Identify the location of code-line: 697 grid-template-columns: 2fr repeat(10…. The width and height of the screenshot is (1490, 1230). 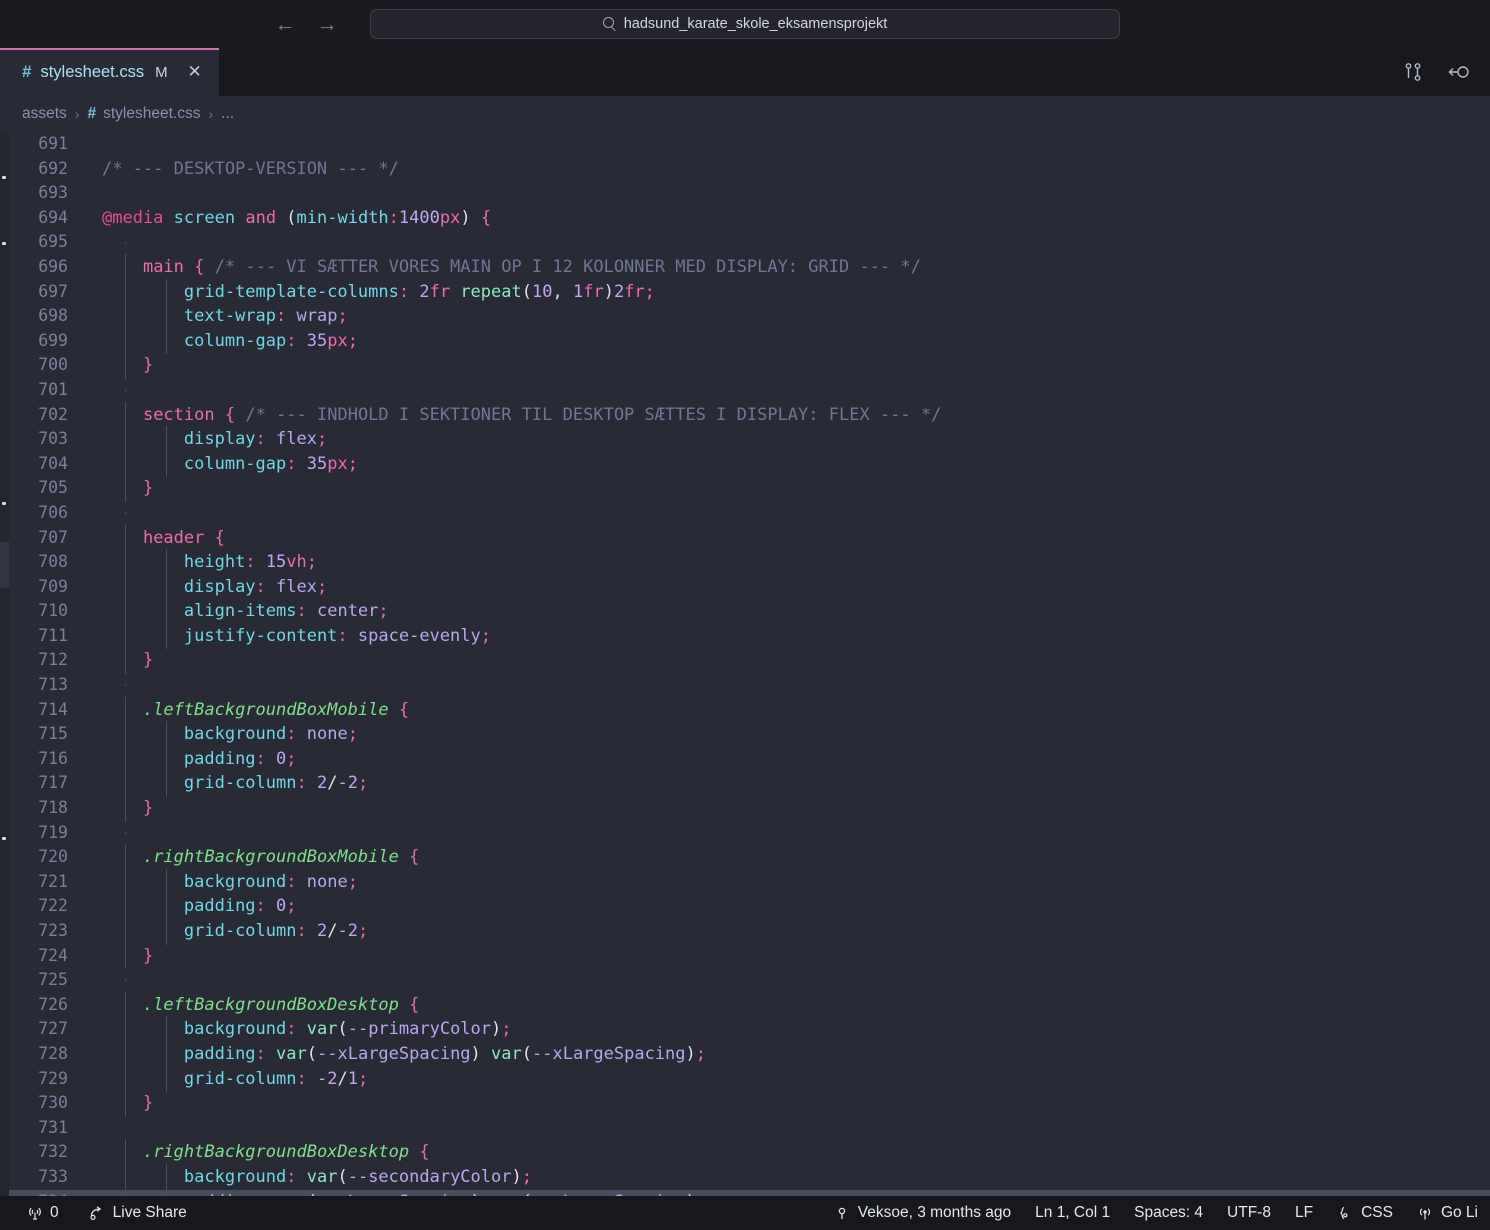
(745, 292).